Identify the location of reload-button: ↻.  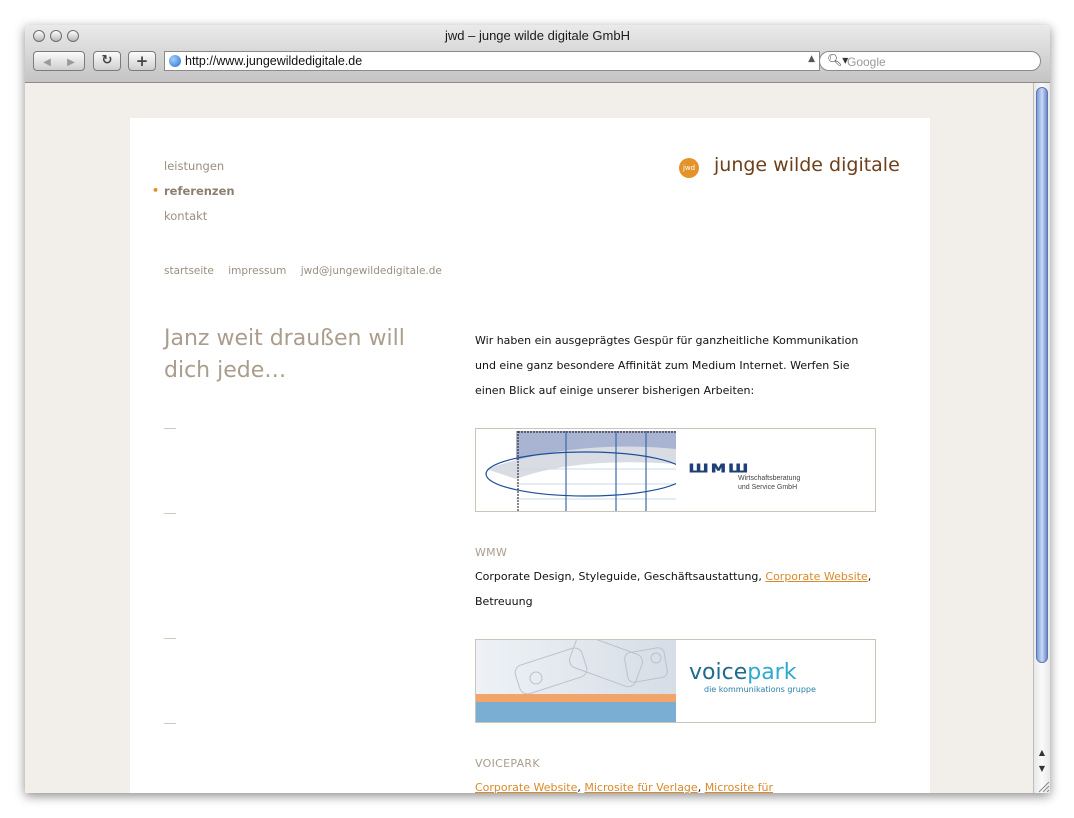
(107, 61).